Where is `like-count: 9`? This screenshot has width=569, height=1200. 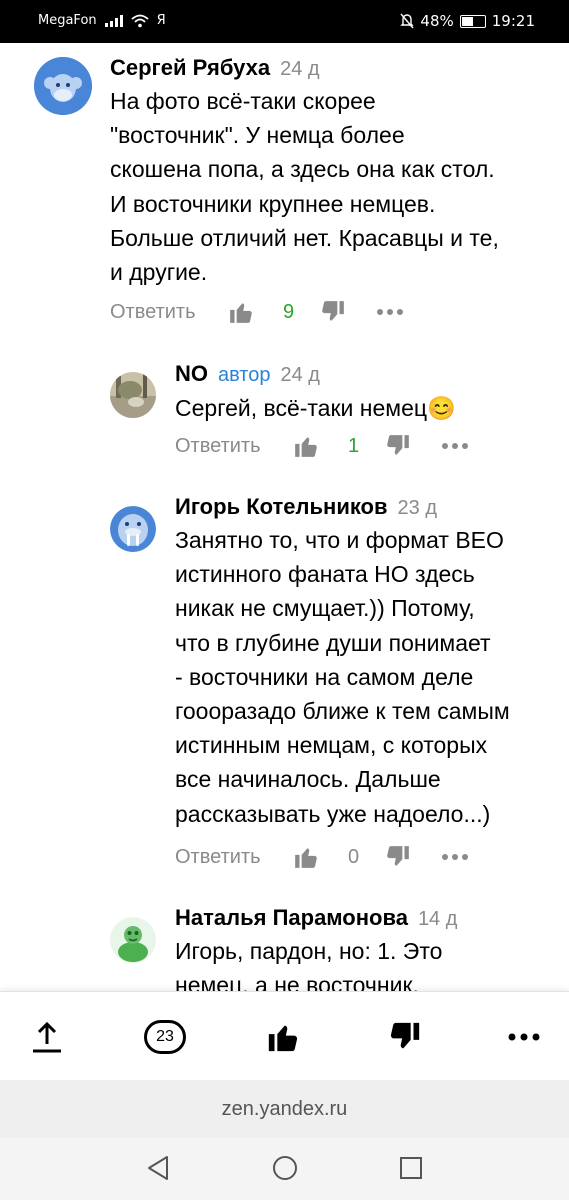 like-count: 9 is located at coordinates (288, 311).